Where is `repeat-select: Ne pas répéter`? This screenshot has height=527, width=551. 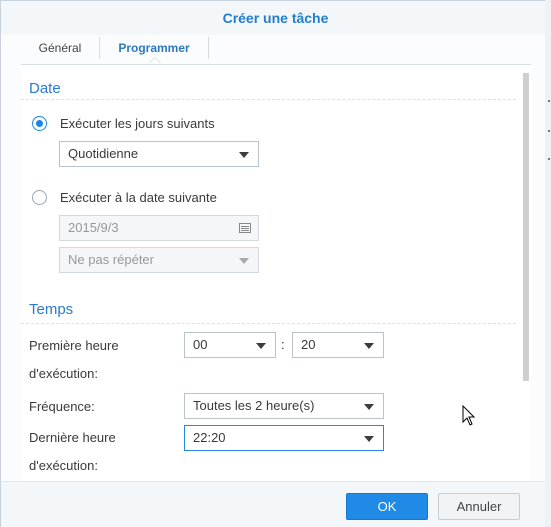
repeat-select: Ne pas répéter is located at coordinates (159, 260).